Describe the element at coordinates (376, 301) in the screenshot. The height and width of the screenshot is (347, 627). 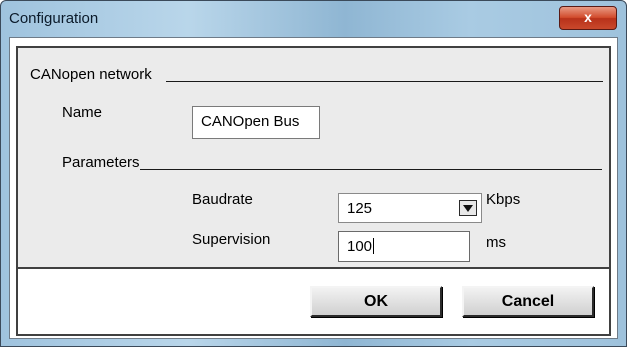
I see `ok-button: OK` at that location.